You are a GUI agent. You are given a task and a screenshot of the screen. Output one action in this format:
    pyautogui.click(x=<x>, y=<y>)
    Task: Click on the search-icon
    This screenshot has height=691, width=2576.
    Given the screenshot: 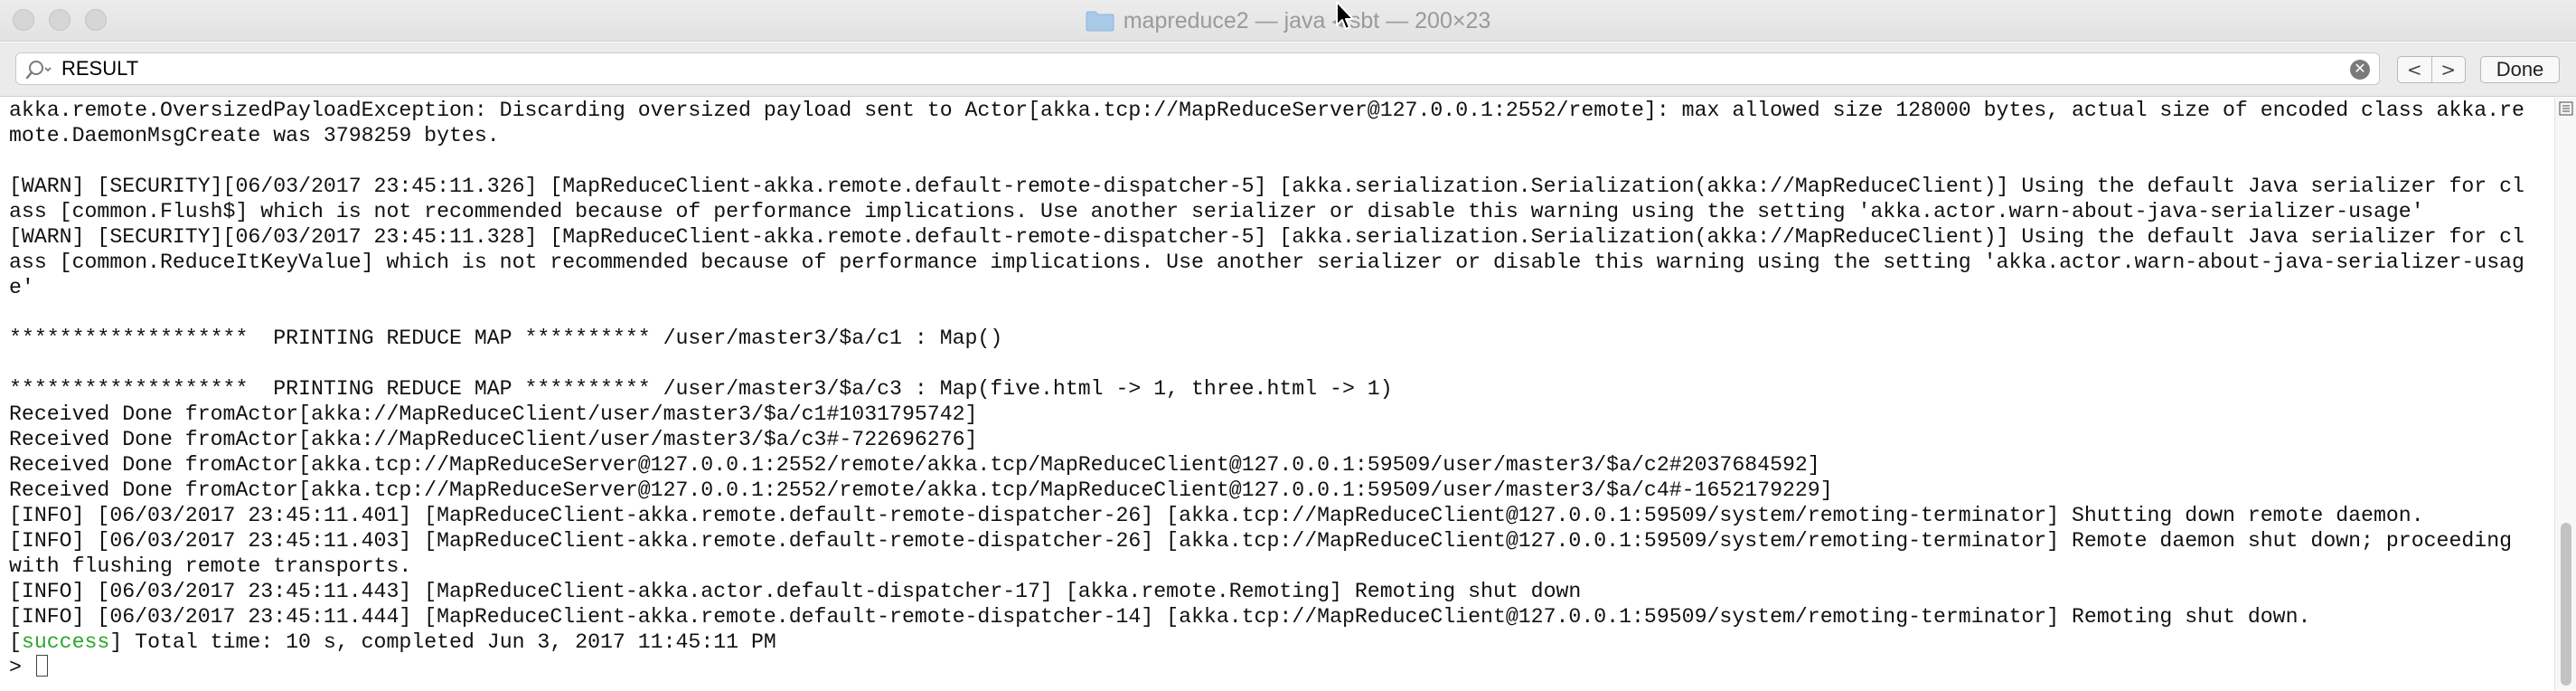 What is the action you would take?
    pyautogui.click(x=45, y=69)
    